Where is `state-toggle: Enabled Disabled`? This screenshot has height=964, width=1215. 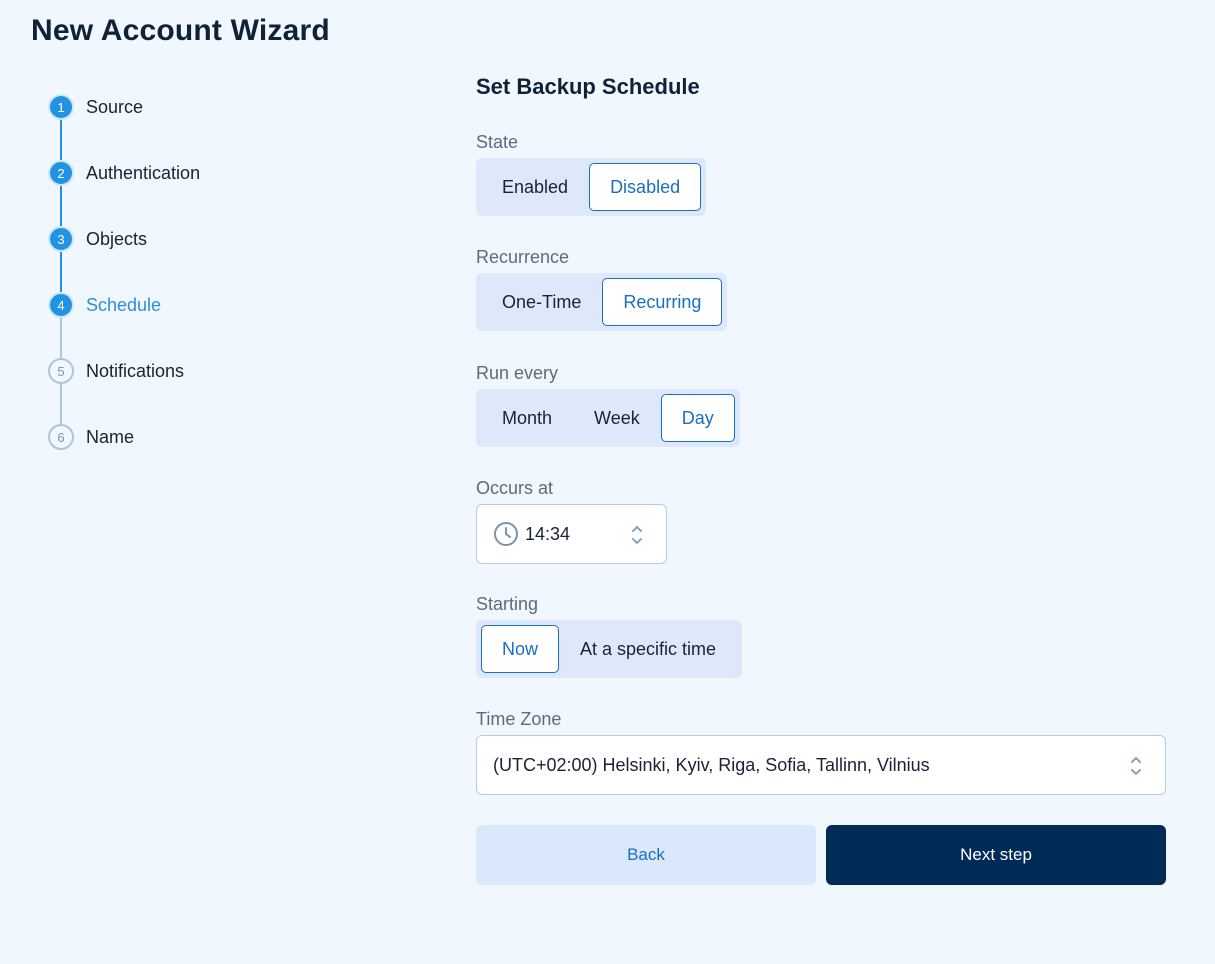
state-toggle: Enabled Disabled is located at coordinates (591, 187).